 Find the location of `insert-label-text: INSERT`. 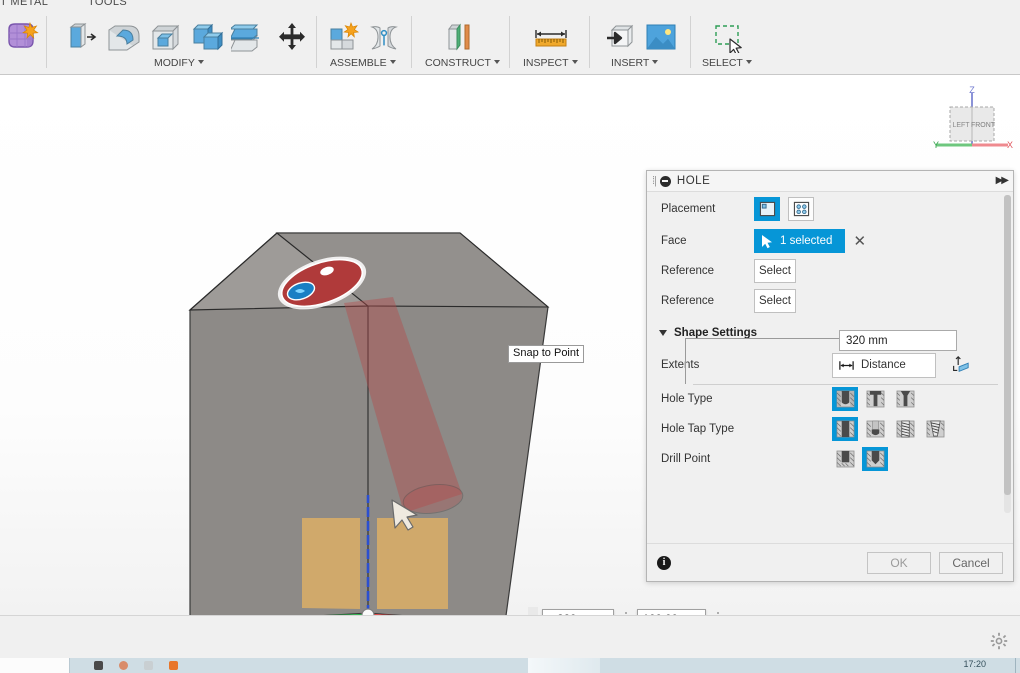

insert-label-text: INSERT is located at coordinates (630, 63).